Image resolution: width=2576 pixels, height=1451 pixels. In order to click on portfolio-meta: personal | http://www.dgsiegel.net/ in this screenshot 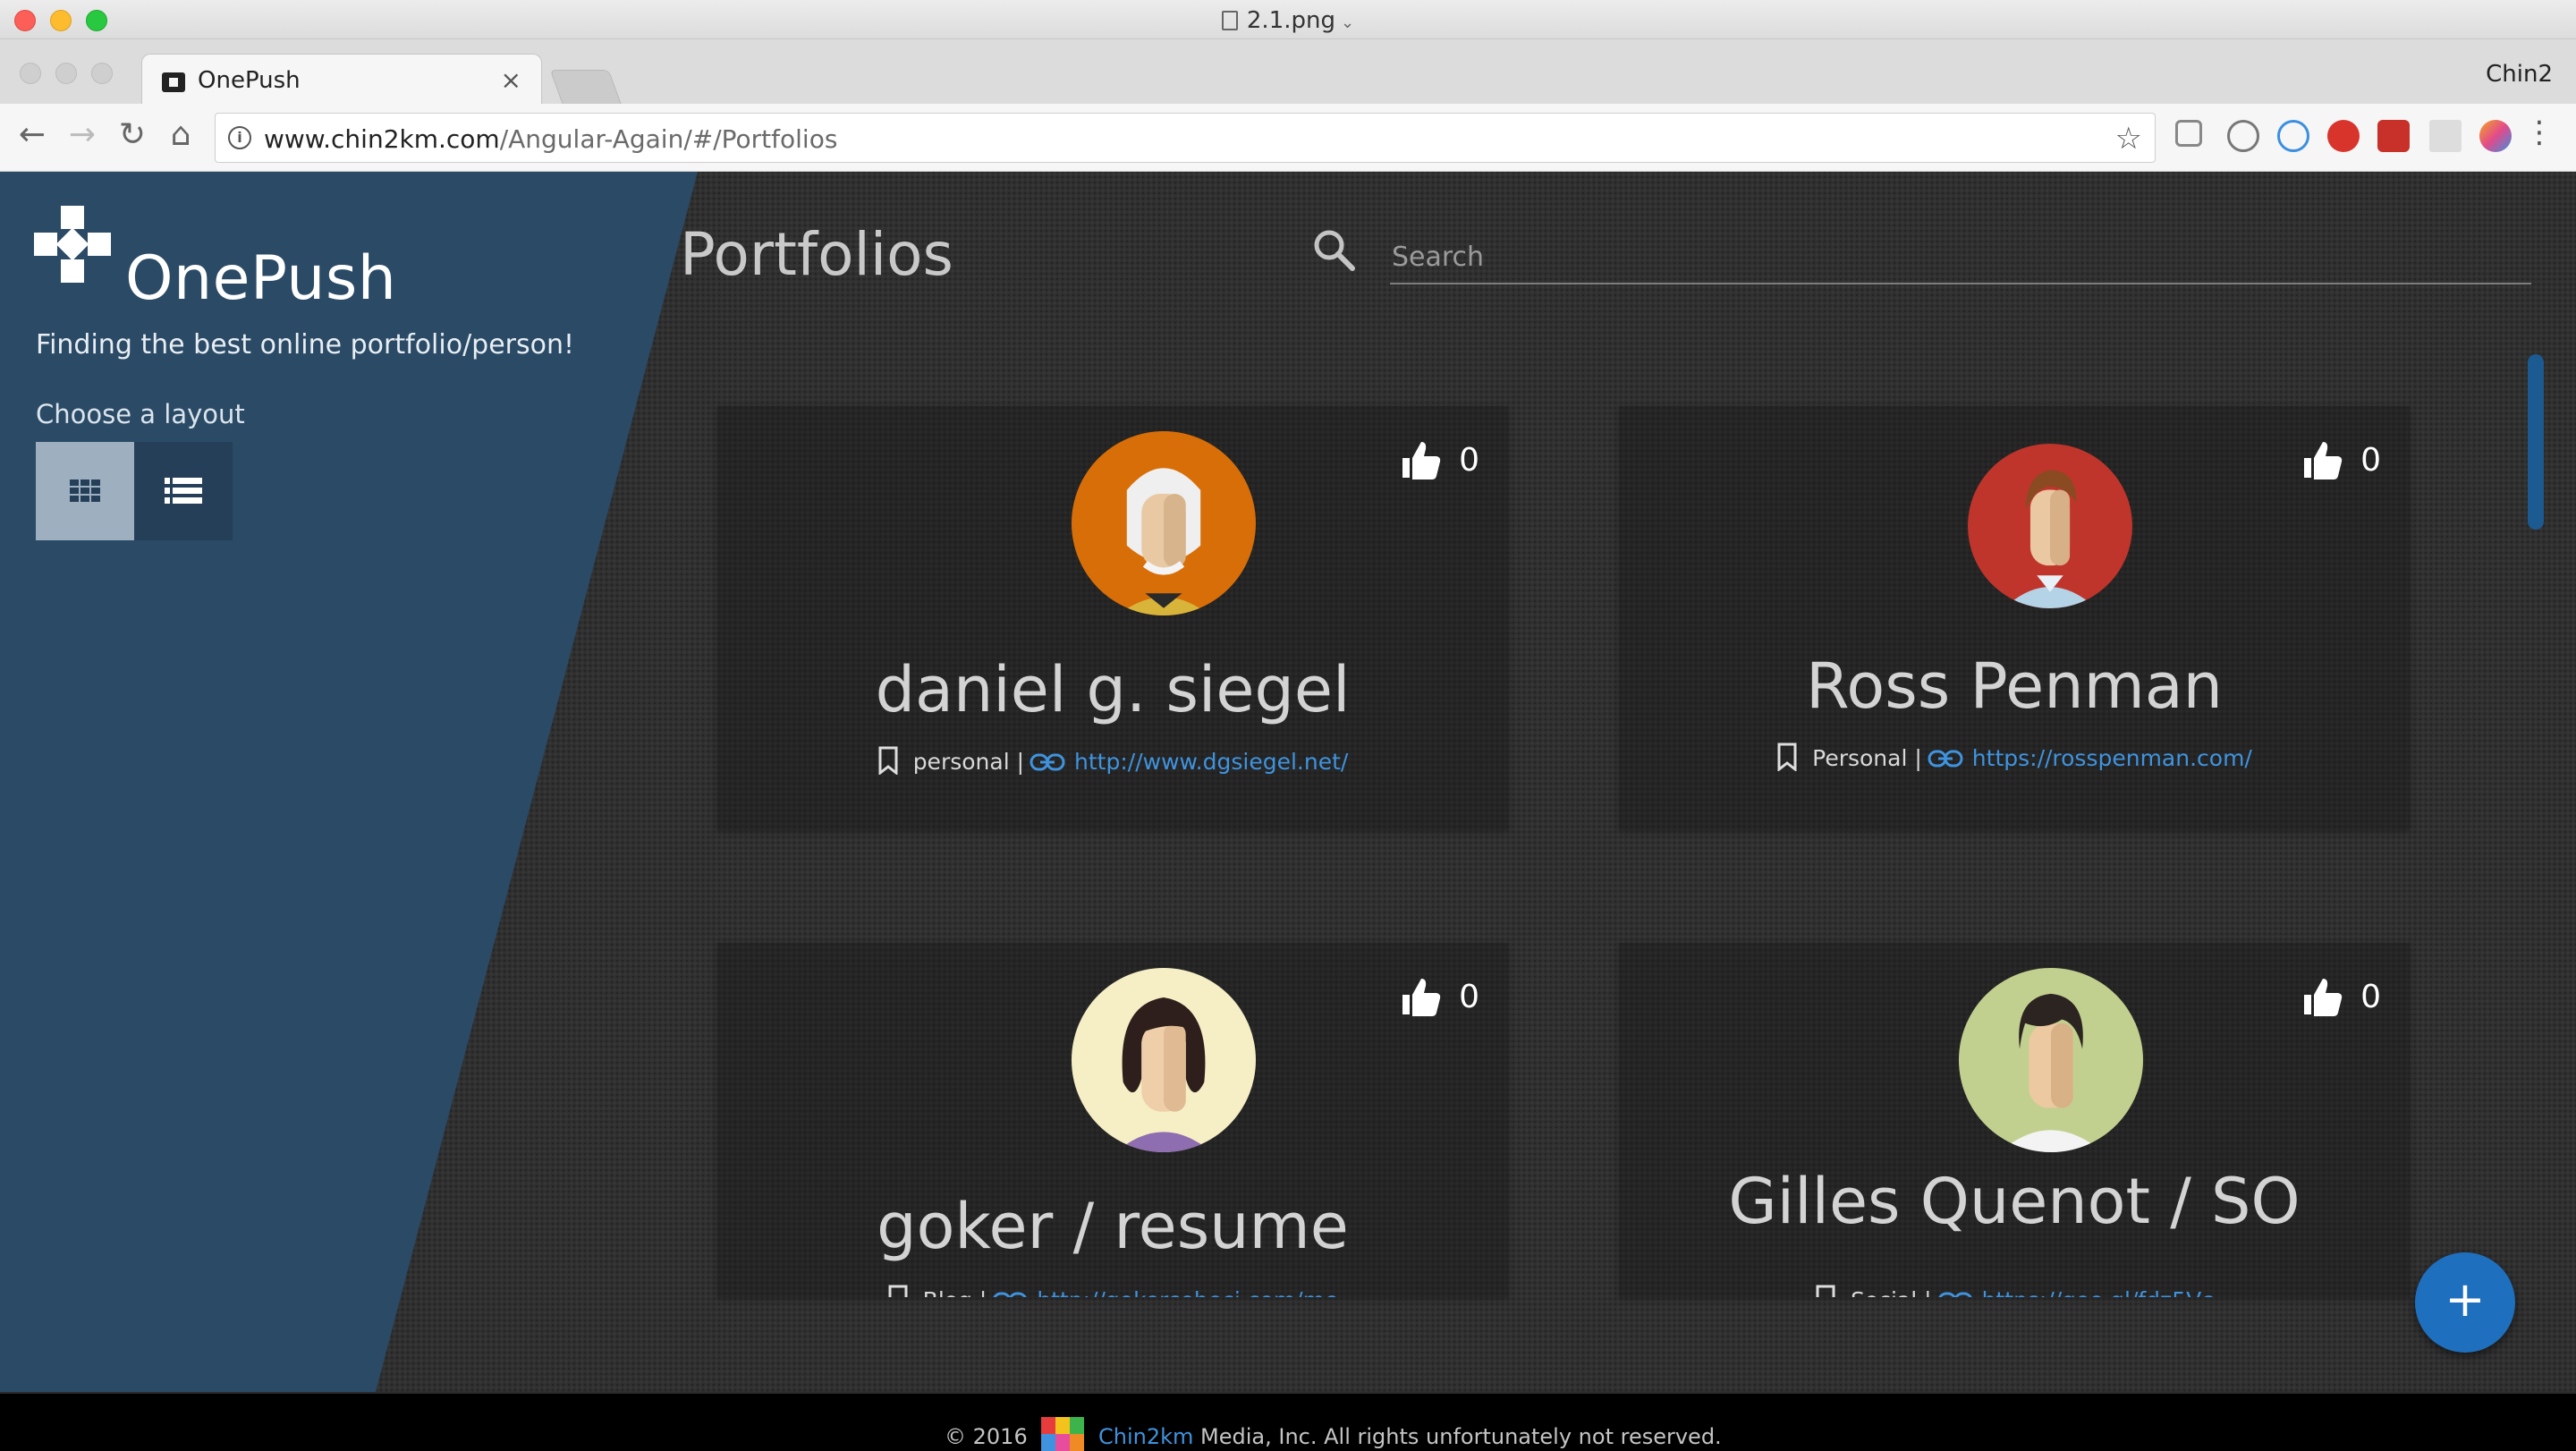, I will do `click(1112, 760)`.